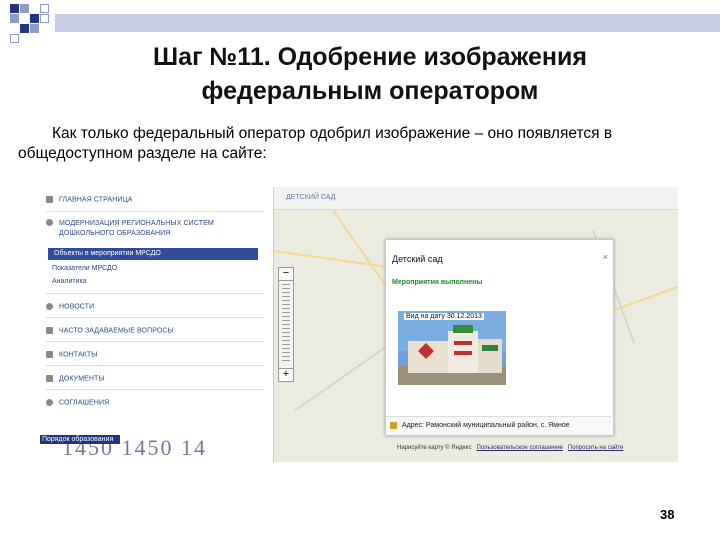 The width and height of the screenshot is (720, 540). I want to click on sidebar-item-news: Новости, so click(70, 306).